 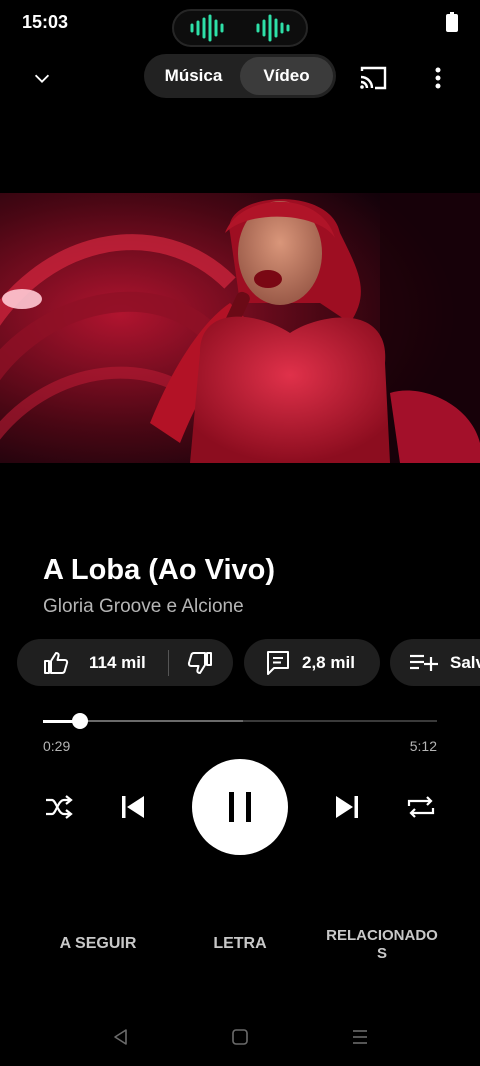 What do you see at coordinates (465, 662) in the screenshot?
I see `save-label: Salvar` at bounding box center [465, 662].